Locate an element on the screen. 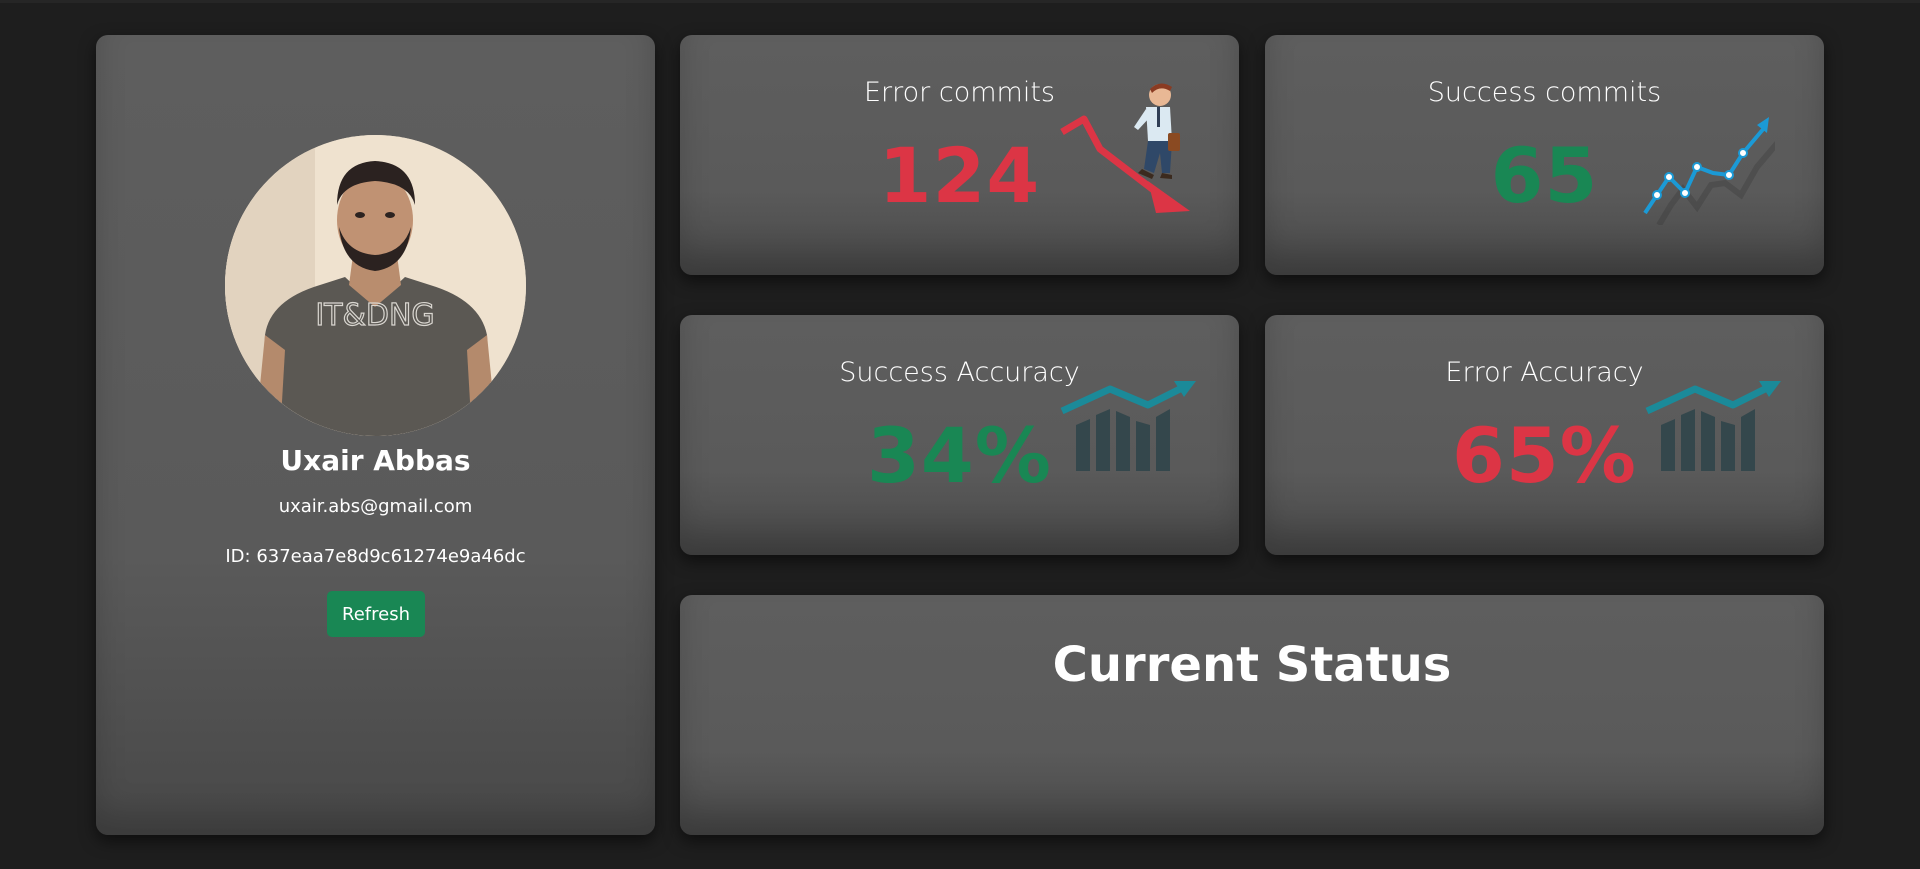 This screenshot has width=1920, height=869. success-accuracy-card: Success Accuracy 34% is located at coordinates (959, 435).